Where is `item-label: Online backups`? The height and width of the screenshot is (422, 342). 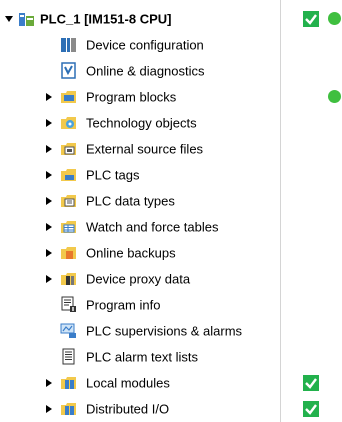 item-label: Online backups is located at coordinates (131, 253).